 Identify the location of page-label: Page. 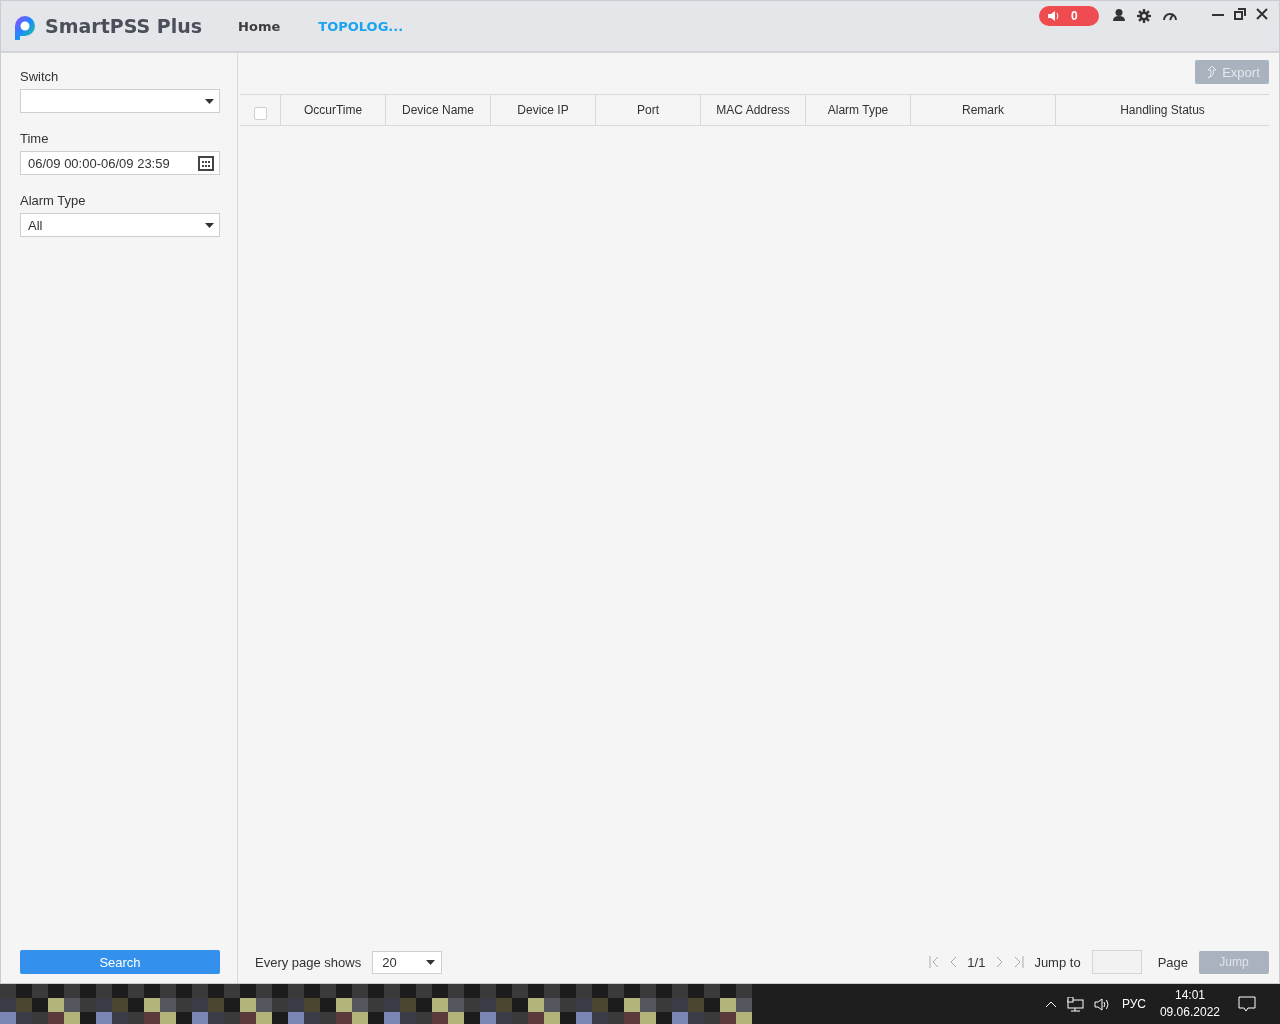
(1172, 962).